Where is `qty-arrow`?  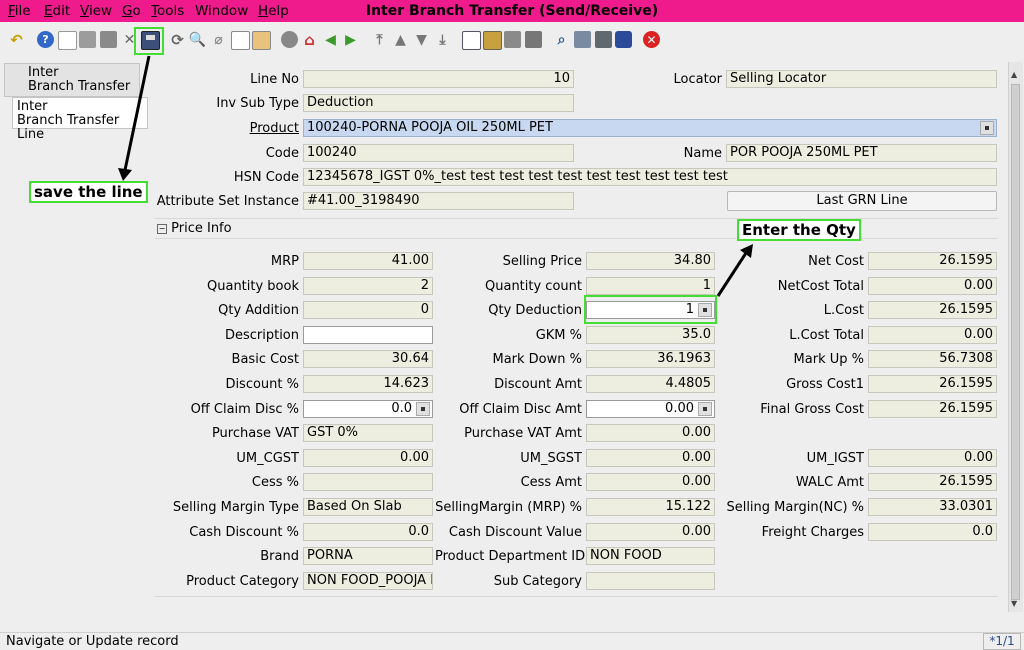 qty-arrow is located at coordinates (732, 274).